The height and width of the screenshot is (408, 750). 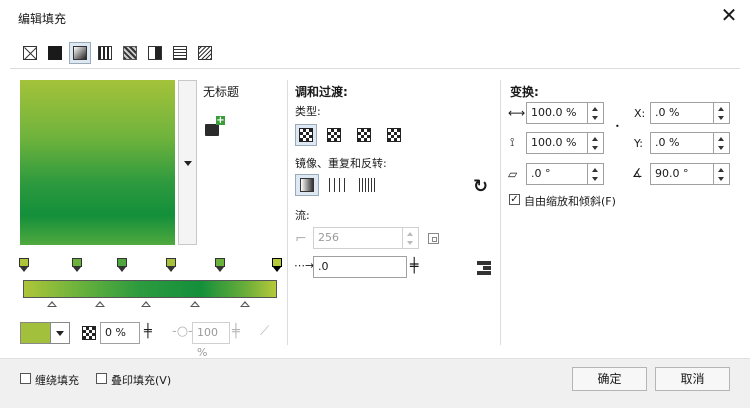 I want to click on uniform-fill-button, so click(x=55, y=53).